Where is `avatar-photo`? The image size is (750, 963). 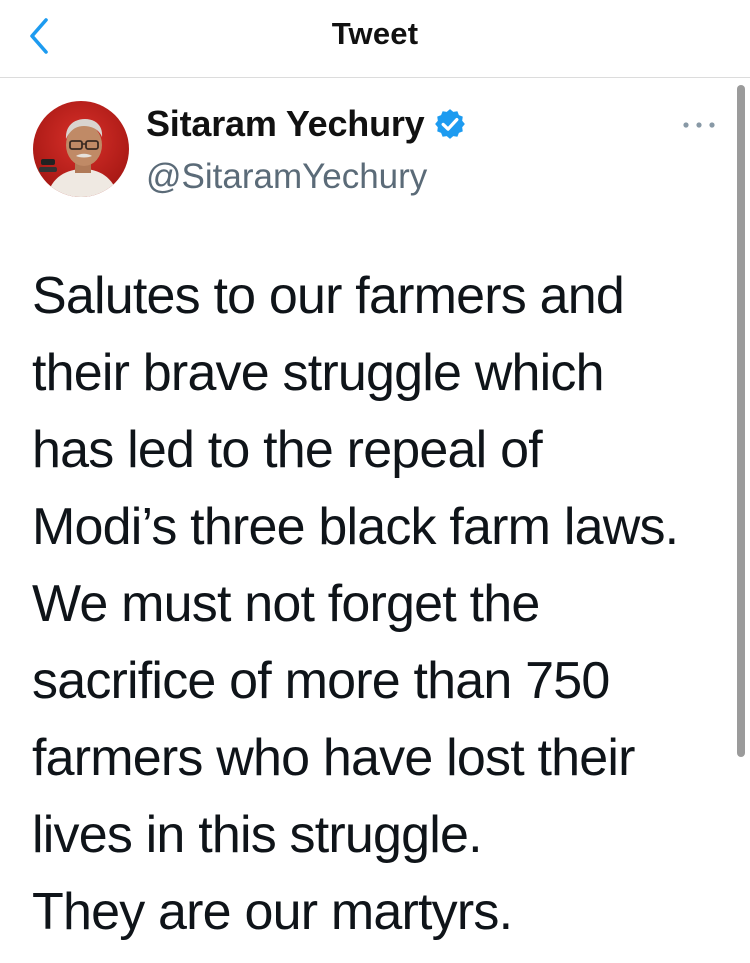
avatar-photo is located at coordinates (81, 149).